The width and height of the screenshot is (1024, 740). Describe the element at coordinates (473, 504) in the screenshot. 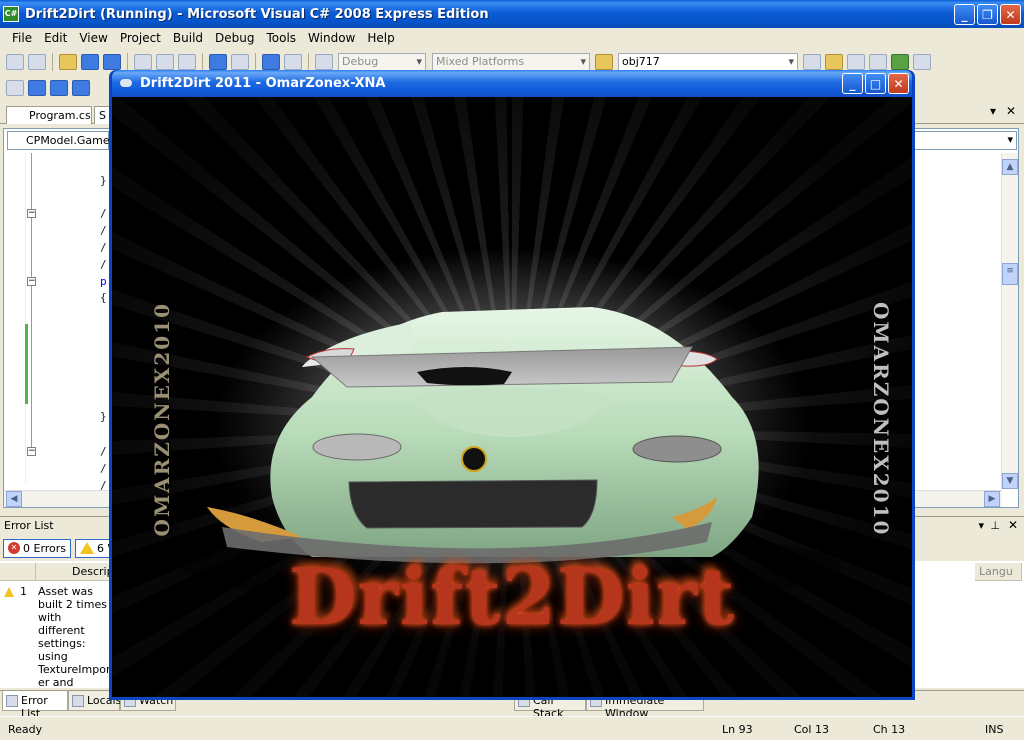

I see `front-grille` at that location.